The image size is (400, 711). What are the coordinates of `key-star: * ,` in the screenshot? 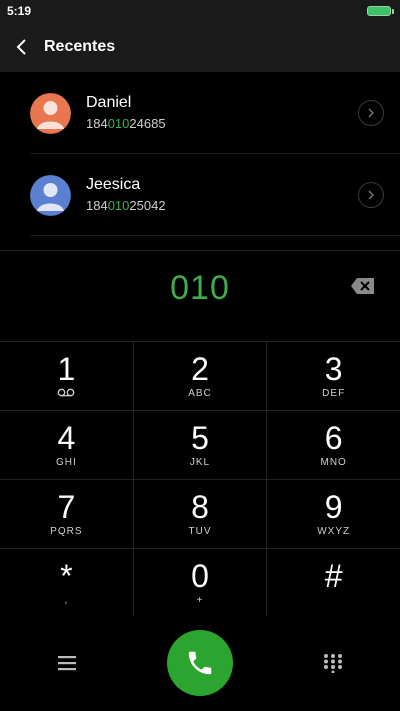 It's located at (67, 583).